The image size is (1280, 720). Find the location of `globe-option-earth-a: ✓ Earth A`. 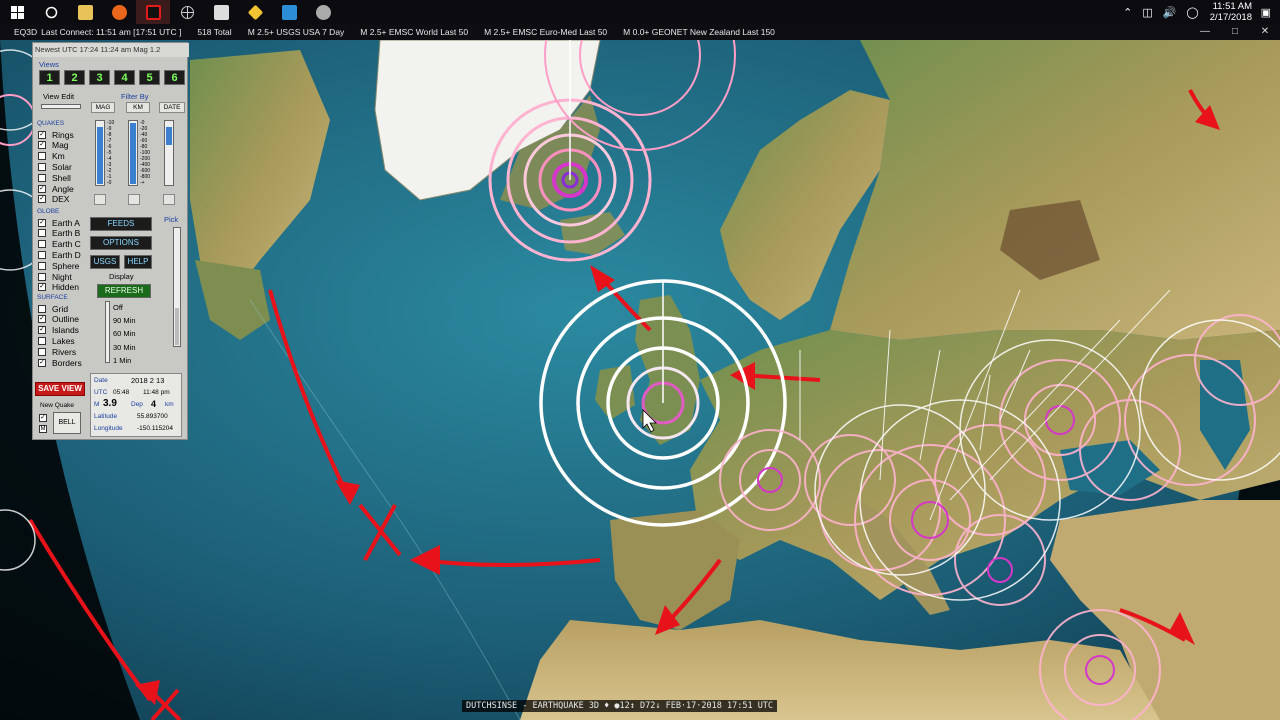

globe-option-earth-a: ✓ Earth A is located at coordinates (59, 222).